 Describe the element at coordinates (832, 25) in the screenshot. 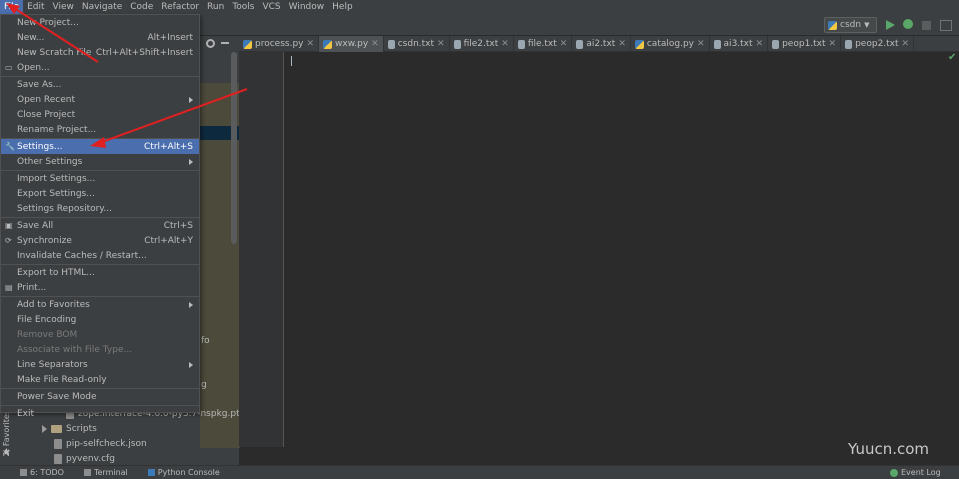

I see `python-icon` at that location.